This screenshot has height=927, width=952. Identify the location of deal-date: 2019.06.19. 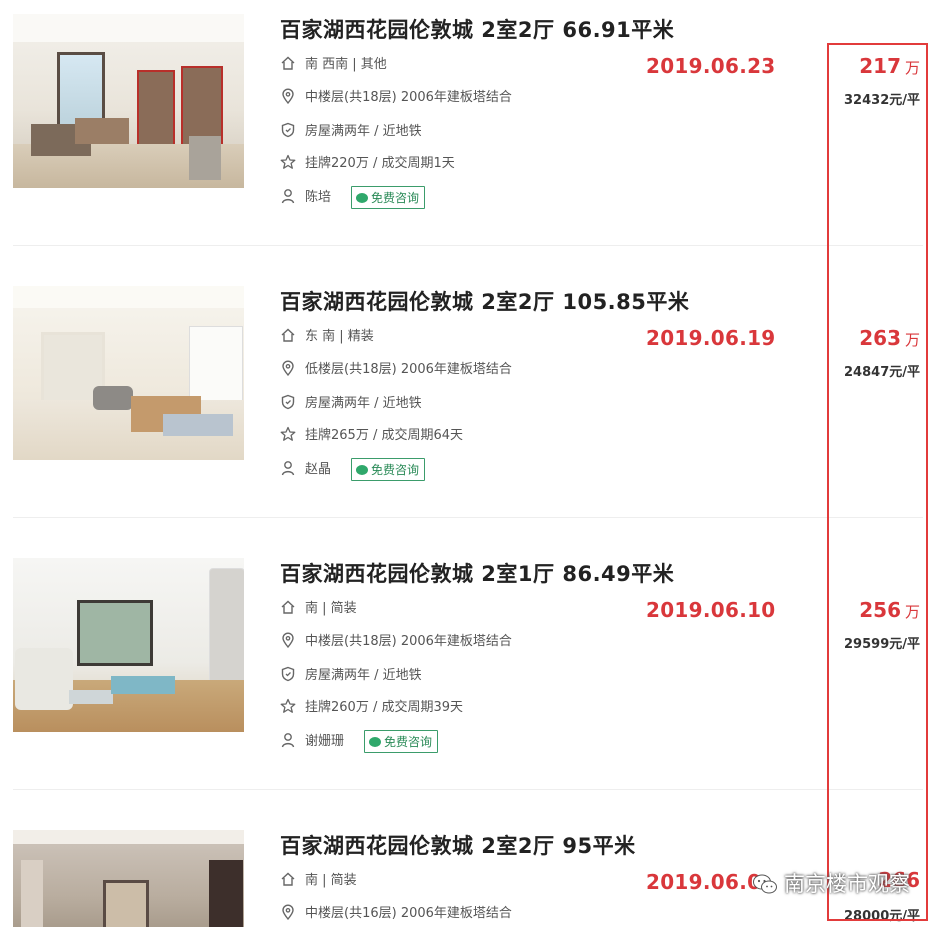
(711, 338).